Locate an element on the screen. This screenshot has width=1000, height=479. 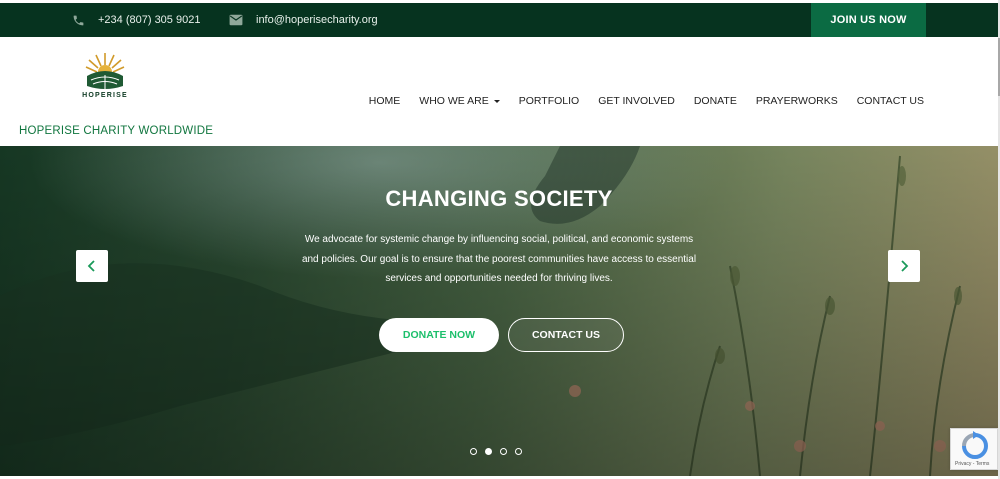
nav-item-home: HOME is located at coordinates (385, 101).